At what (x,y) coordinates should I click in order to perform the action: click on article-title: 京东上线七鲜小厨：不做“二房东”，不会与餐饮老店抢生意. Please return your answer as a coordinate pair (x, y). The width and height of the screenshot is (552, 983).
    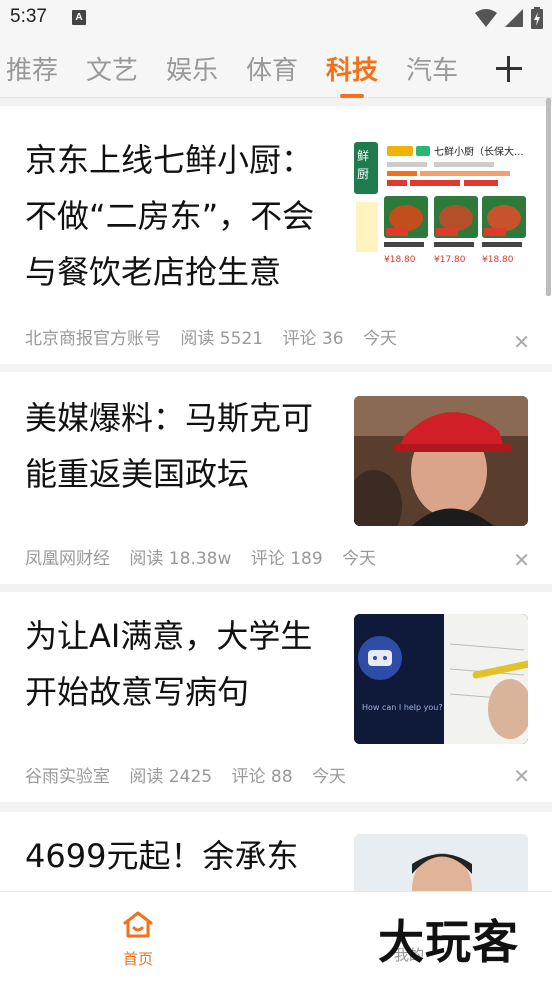
    Looking at the image, I should click on (180, 216).